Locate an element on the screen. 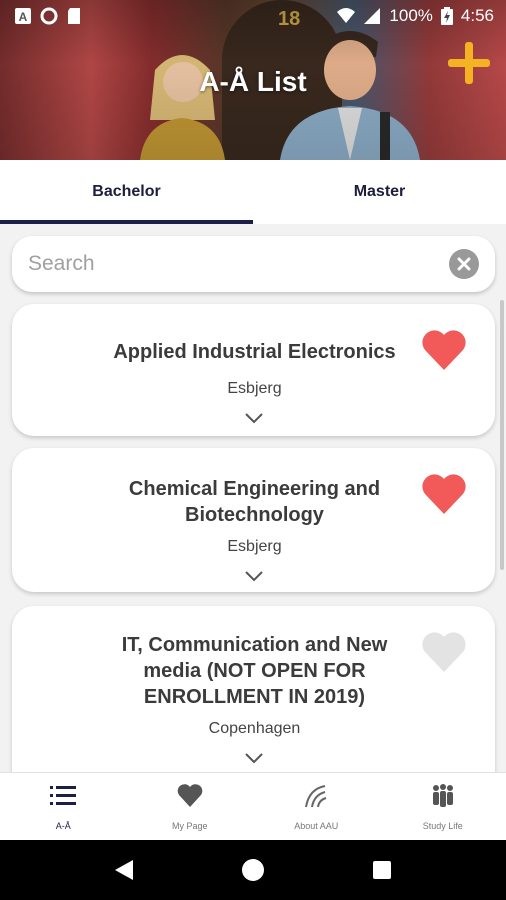  svg-text: A is located at coordinates (23, 17).